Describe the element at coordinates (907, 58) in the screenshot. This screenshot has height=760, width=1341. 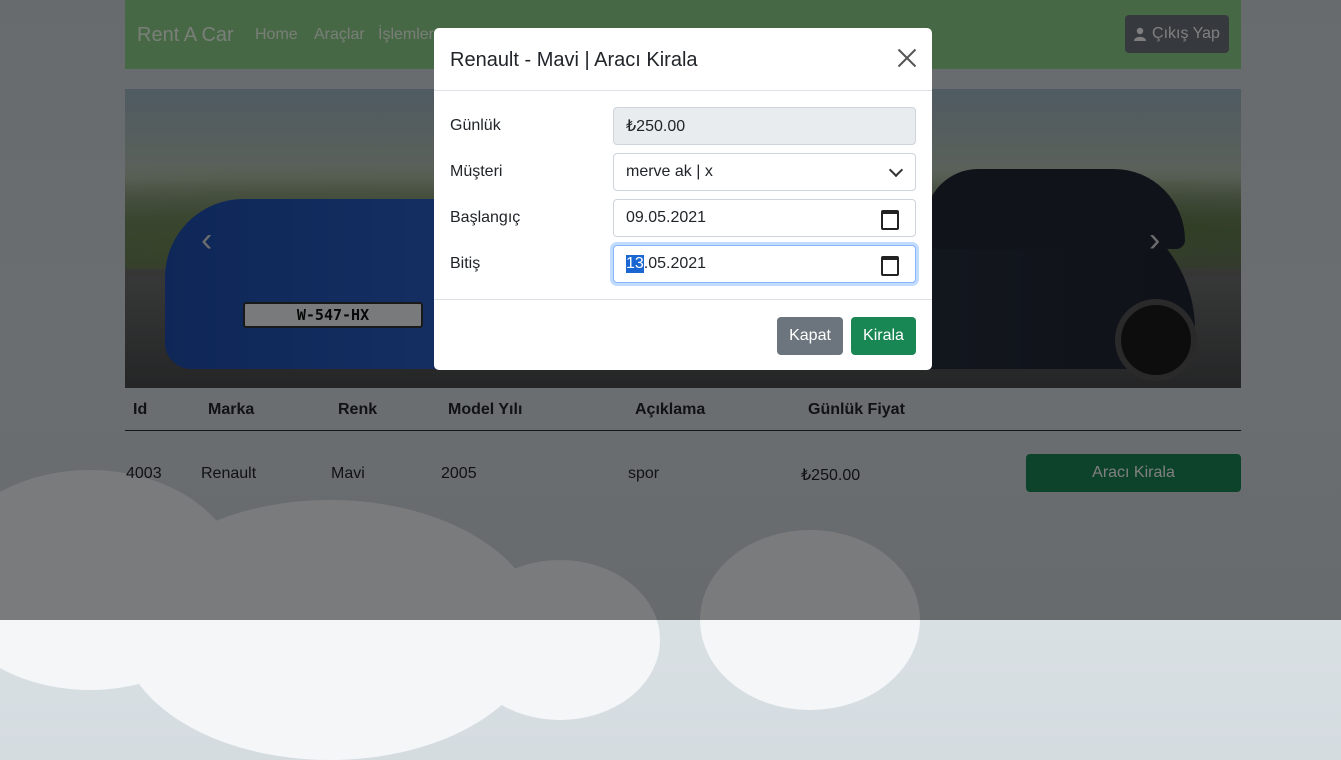
I see `close-icon` at that location.